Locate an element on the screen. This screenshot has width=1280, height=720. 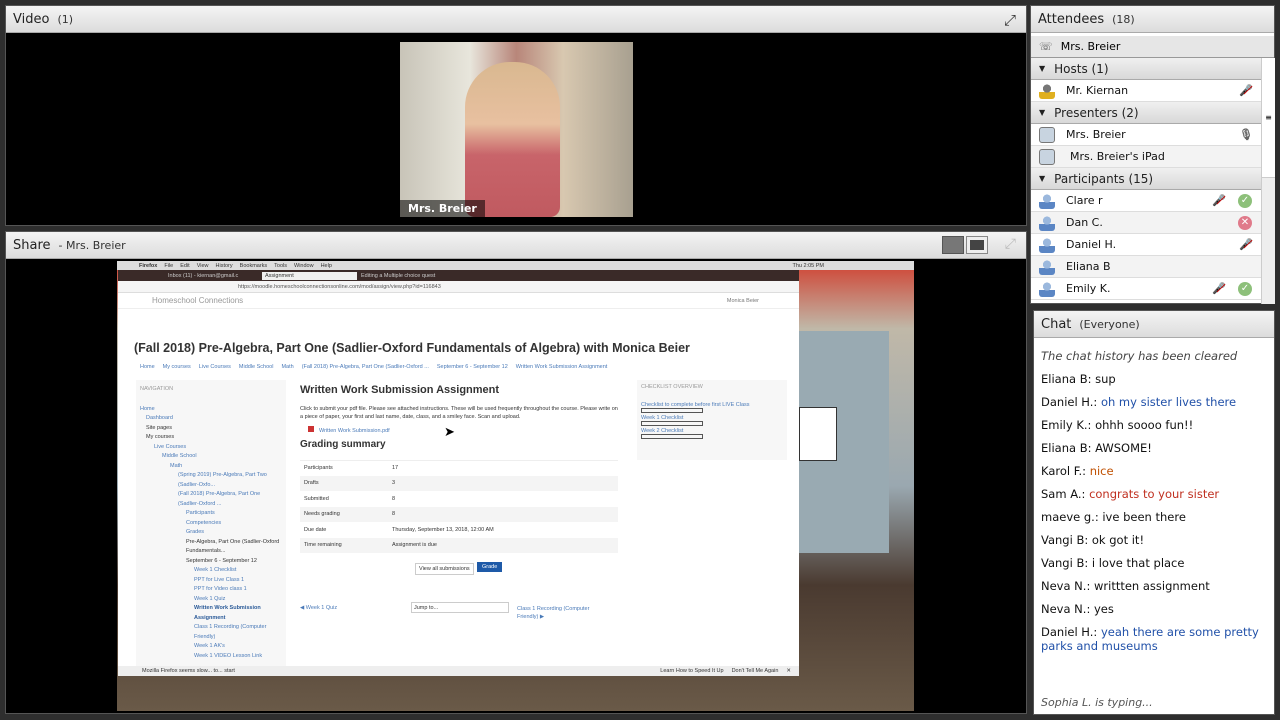
attendees-scrollbar: ≡ is located at coordinates (1268, 181).